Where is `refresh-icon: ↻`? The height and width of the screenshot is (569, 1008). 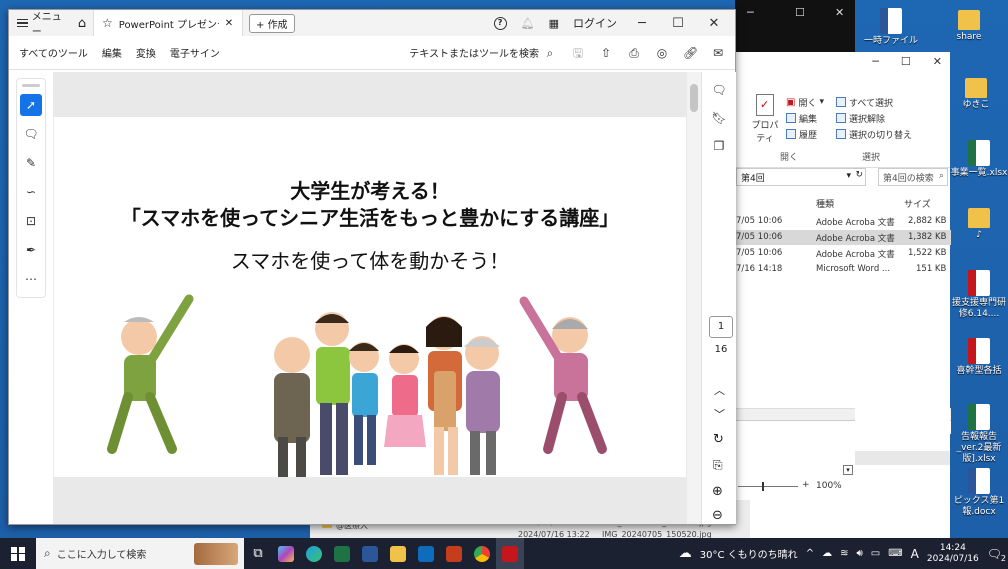
refresh-icon: ↻ is located at coordinates (859, 175).